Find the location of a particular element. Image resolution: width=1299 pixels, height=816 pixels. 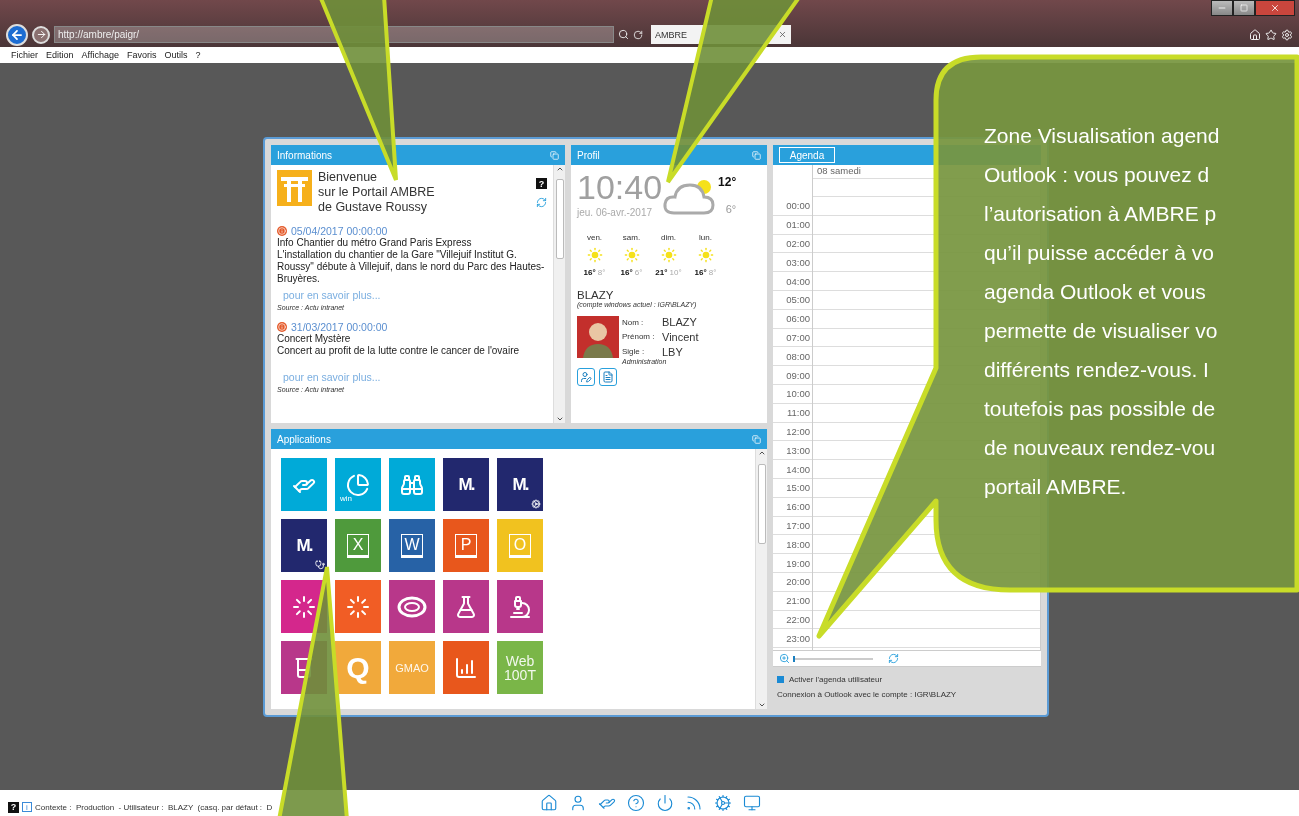

binoculars-icon is located at coordinates (412, 484).